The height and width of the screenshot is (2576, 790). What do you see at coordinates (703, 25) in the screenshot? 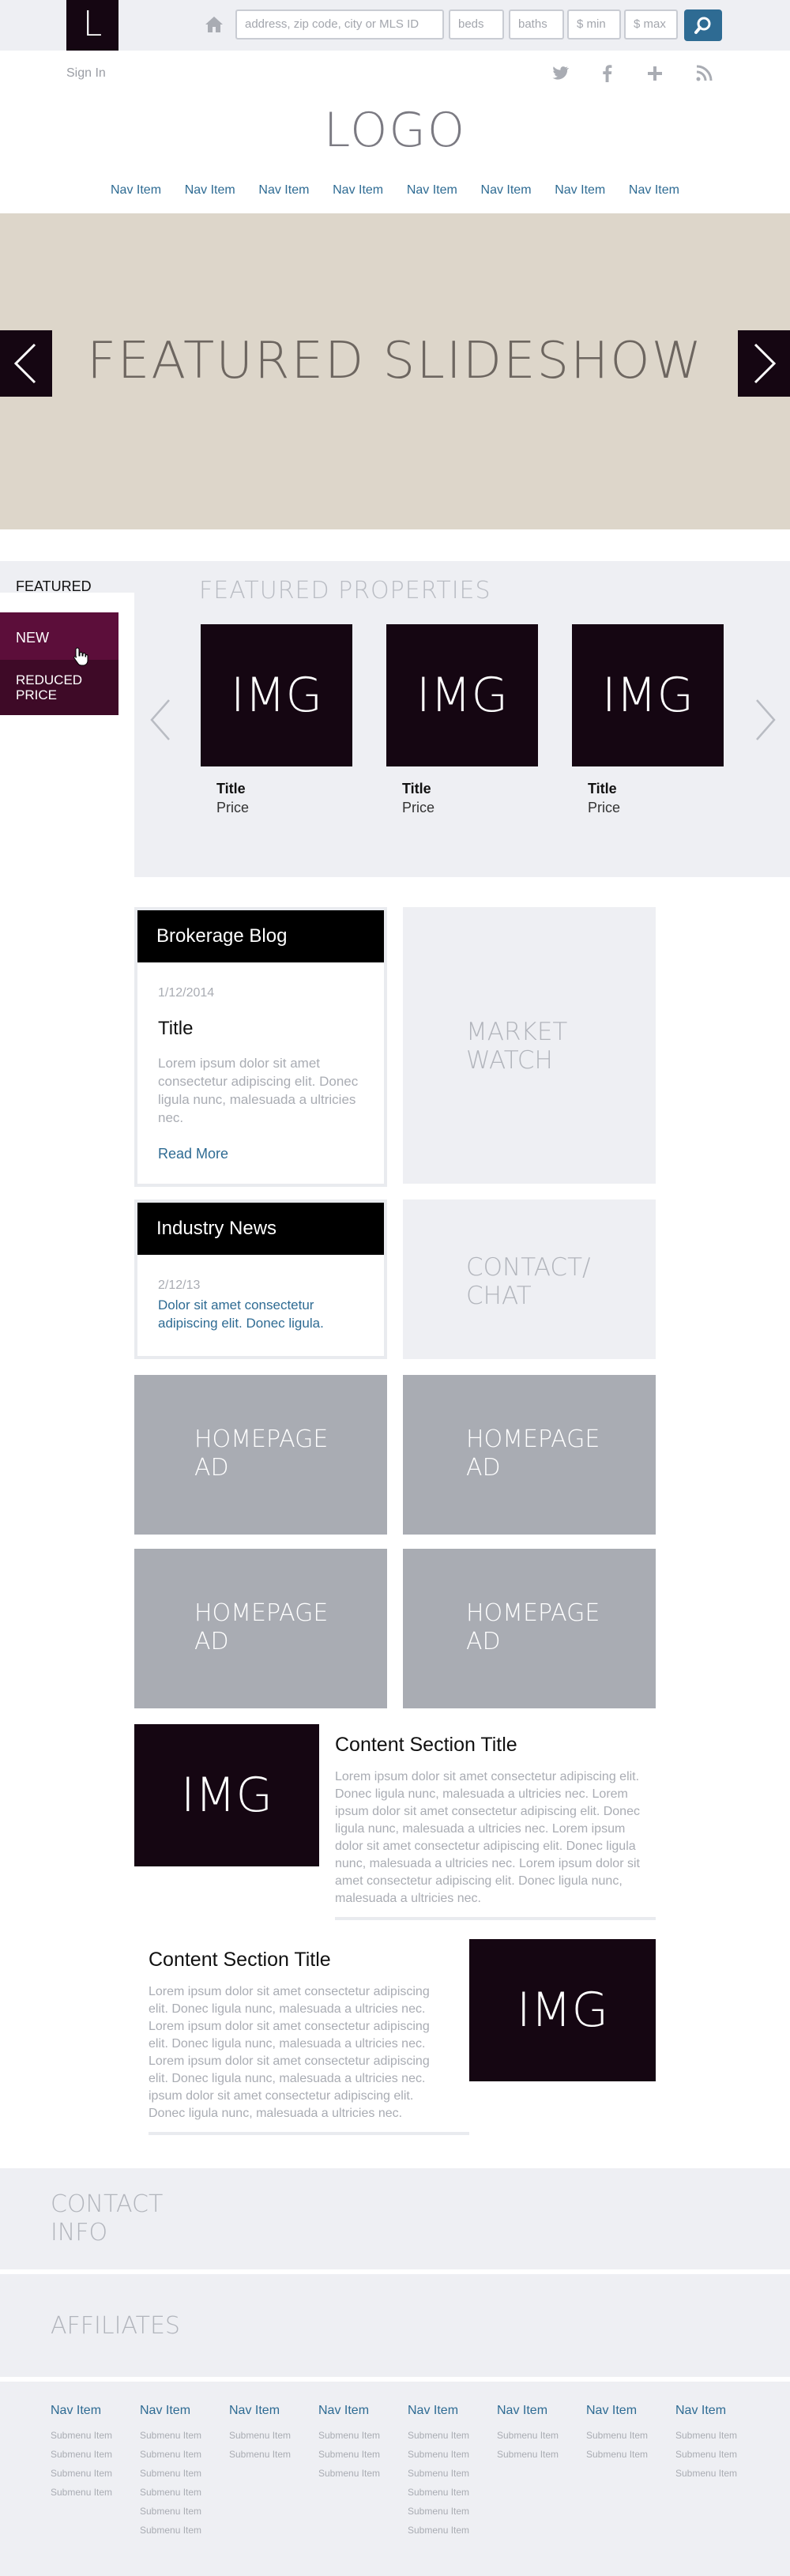
I see `search-button` at bounding box center [703, 25].